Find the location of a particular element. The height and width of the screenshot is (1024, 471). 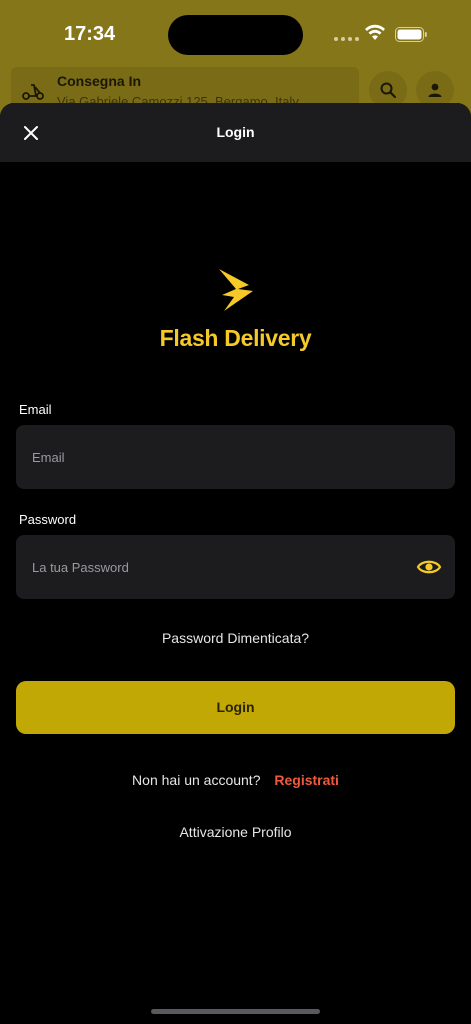

password-label: Password is located at coordinates (48, 519).